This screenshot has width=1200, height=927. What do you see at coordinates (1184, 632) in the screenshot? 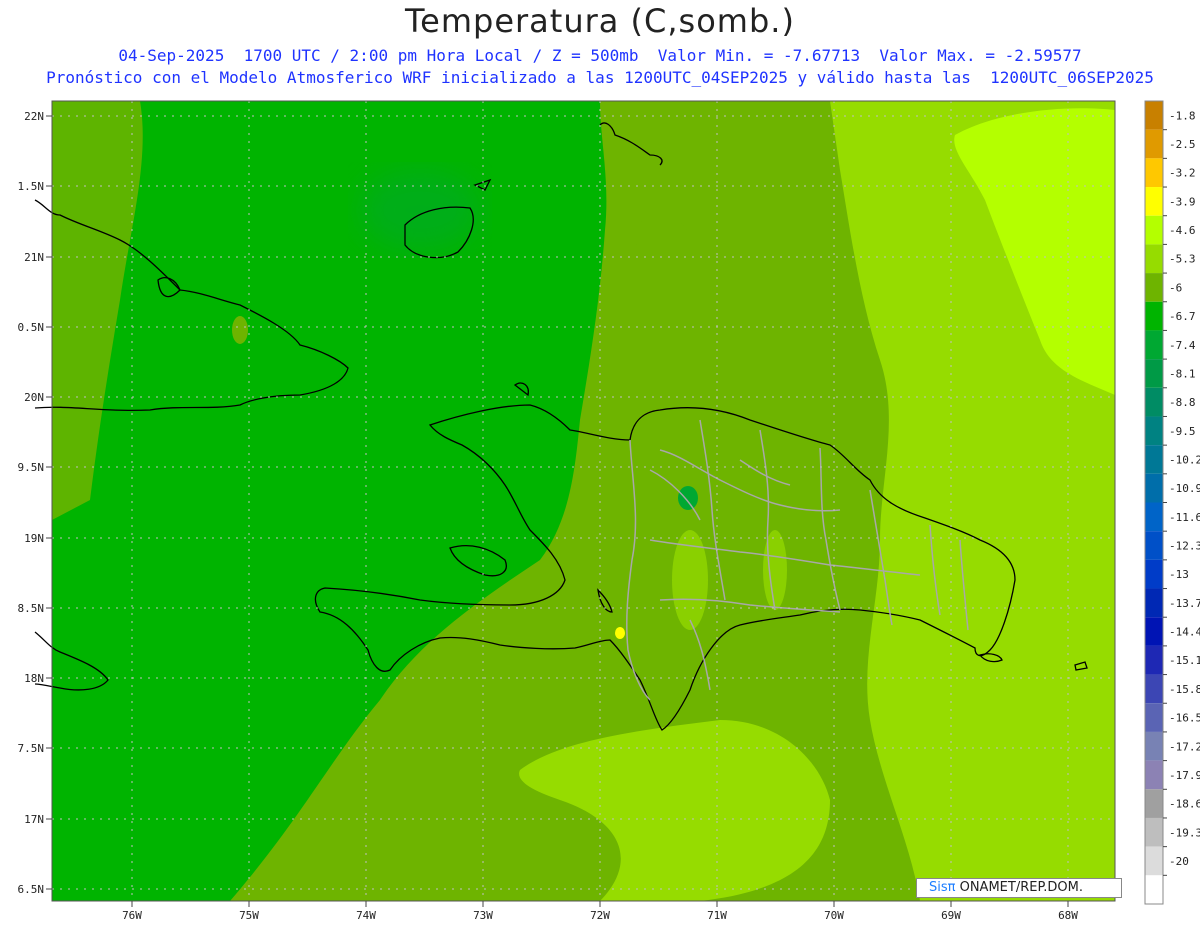
I see `legend-label: -14.4` at bounding box center [1184, 632].